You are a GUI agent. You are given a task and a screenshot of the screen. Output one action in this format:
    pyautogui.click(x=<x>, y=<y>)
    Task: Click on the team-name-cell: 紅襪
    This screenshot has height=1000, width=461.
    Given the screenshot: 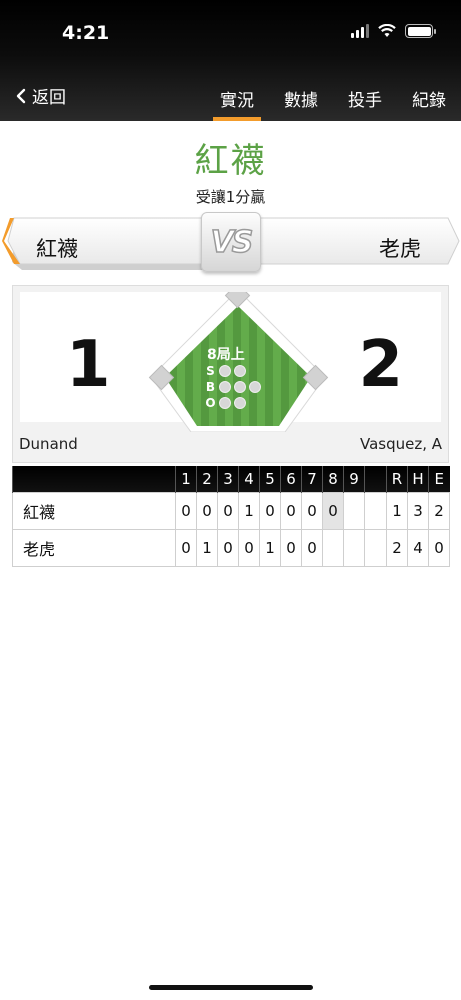 What is the action you would take?
    pyautogui.click(x=94, y=510)
    